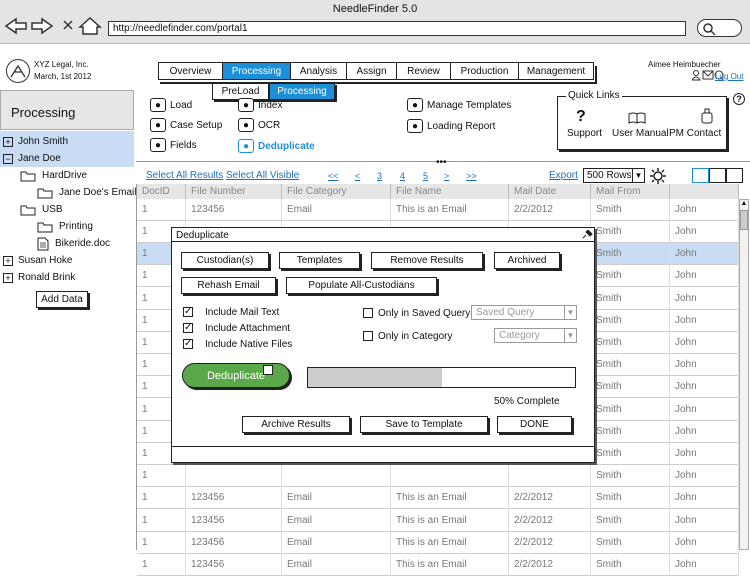  I want to click on action-fields: ● Fields, so click(173, 145).